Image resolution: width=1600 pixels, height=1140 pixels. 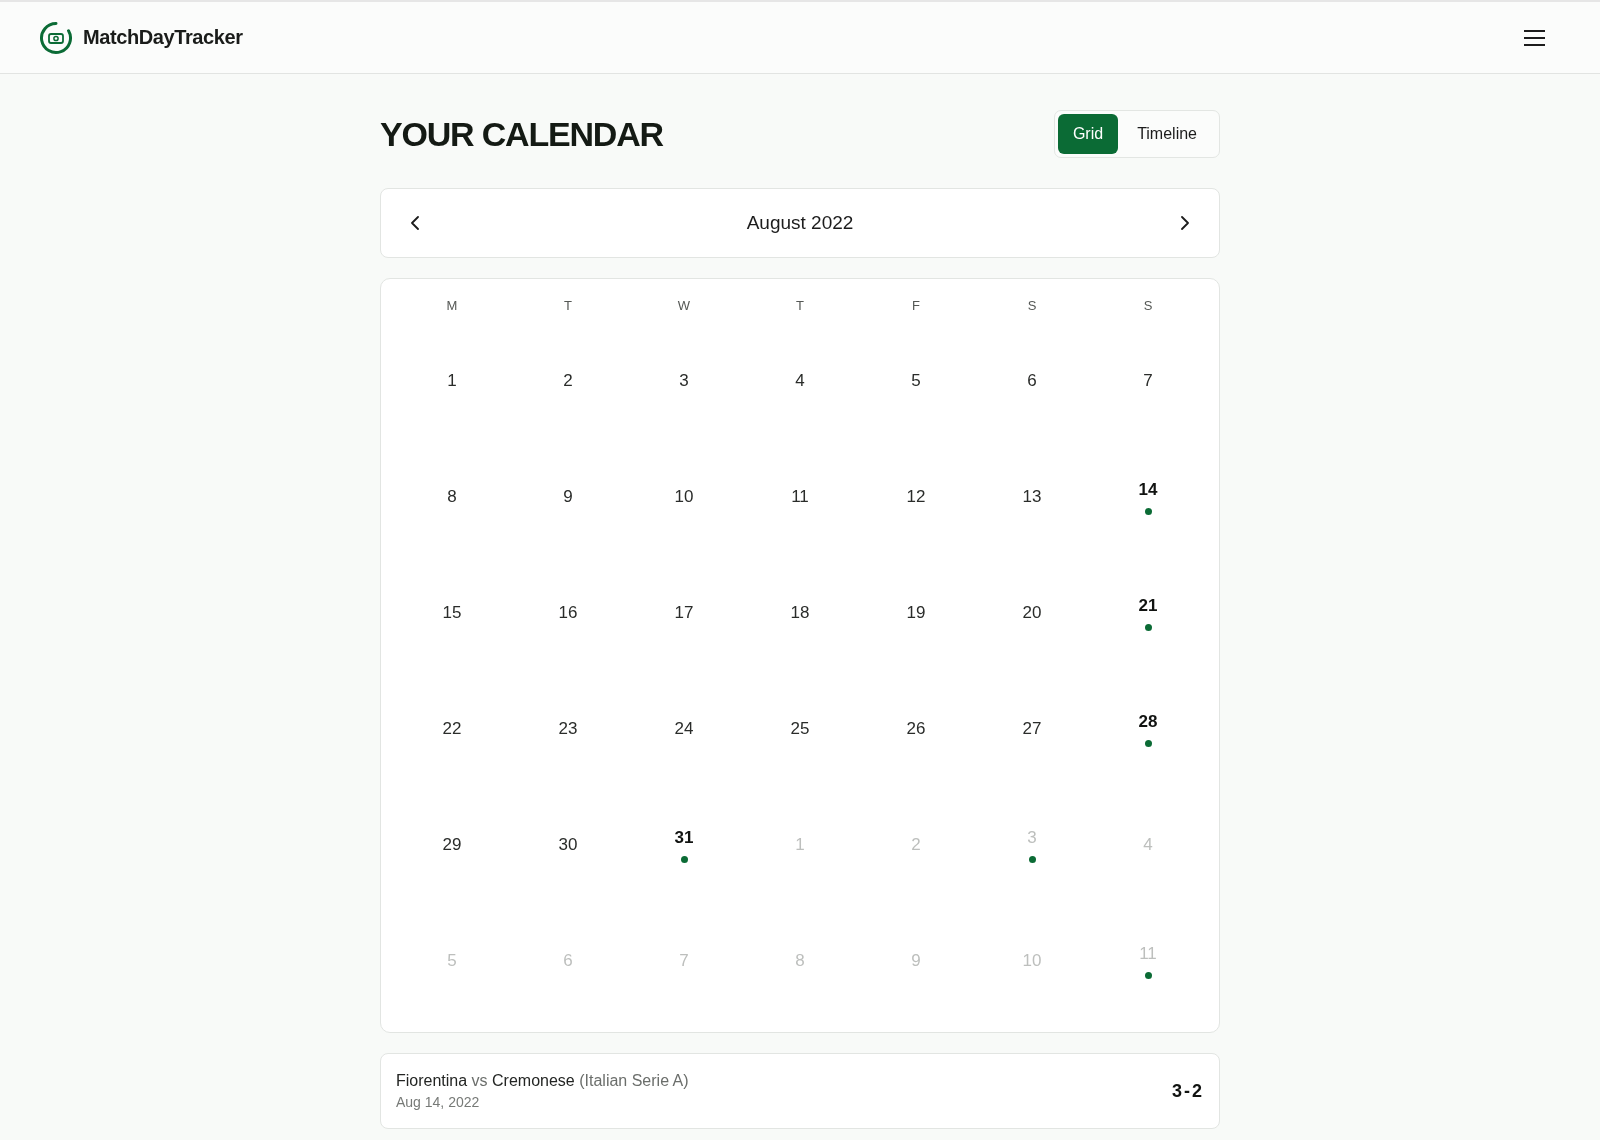 What do you see at coordinates (415, 223) in the screenshot?
I see `chevron-left-icon` at bounding box center [415, 223].